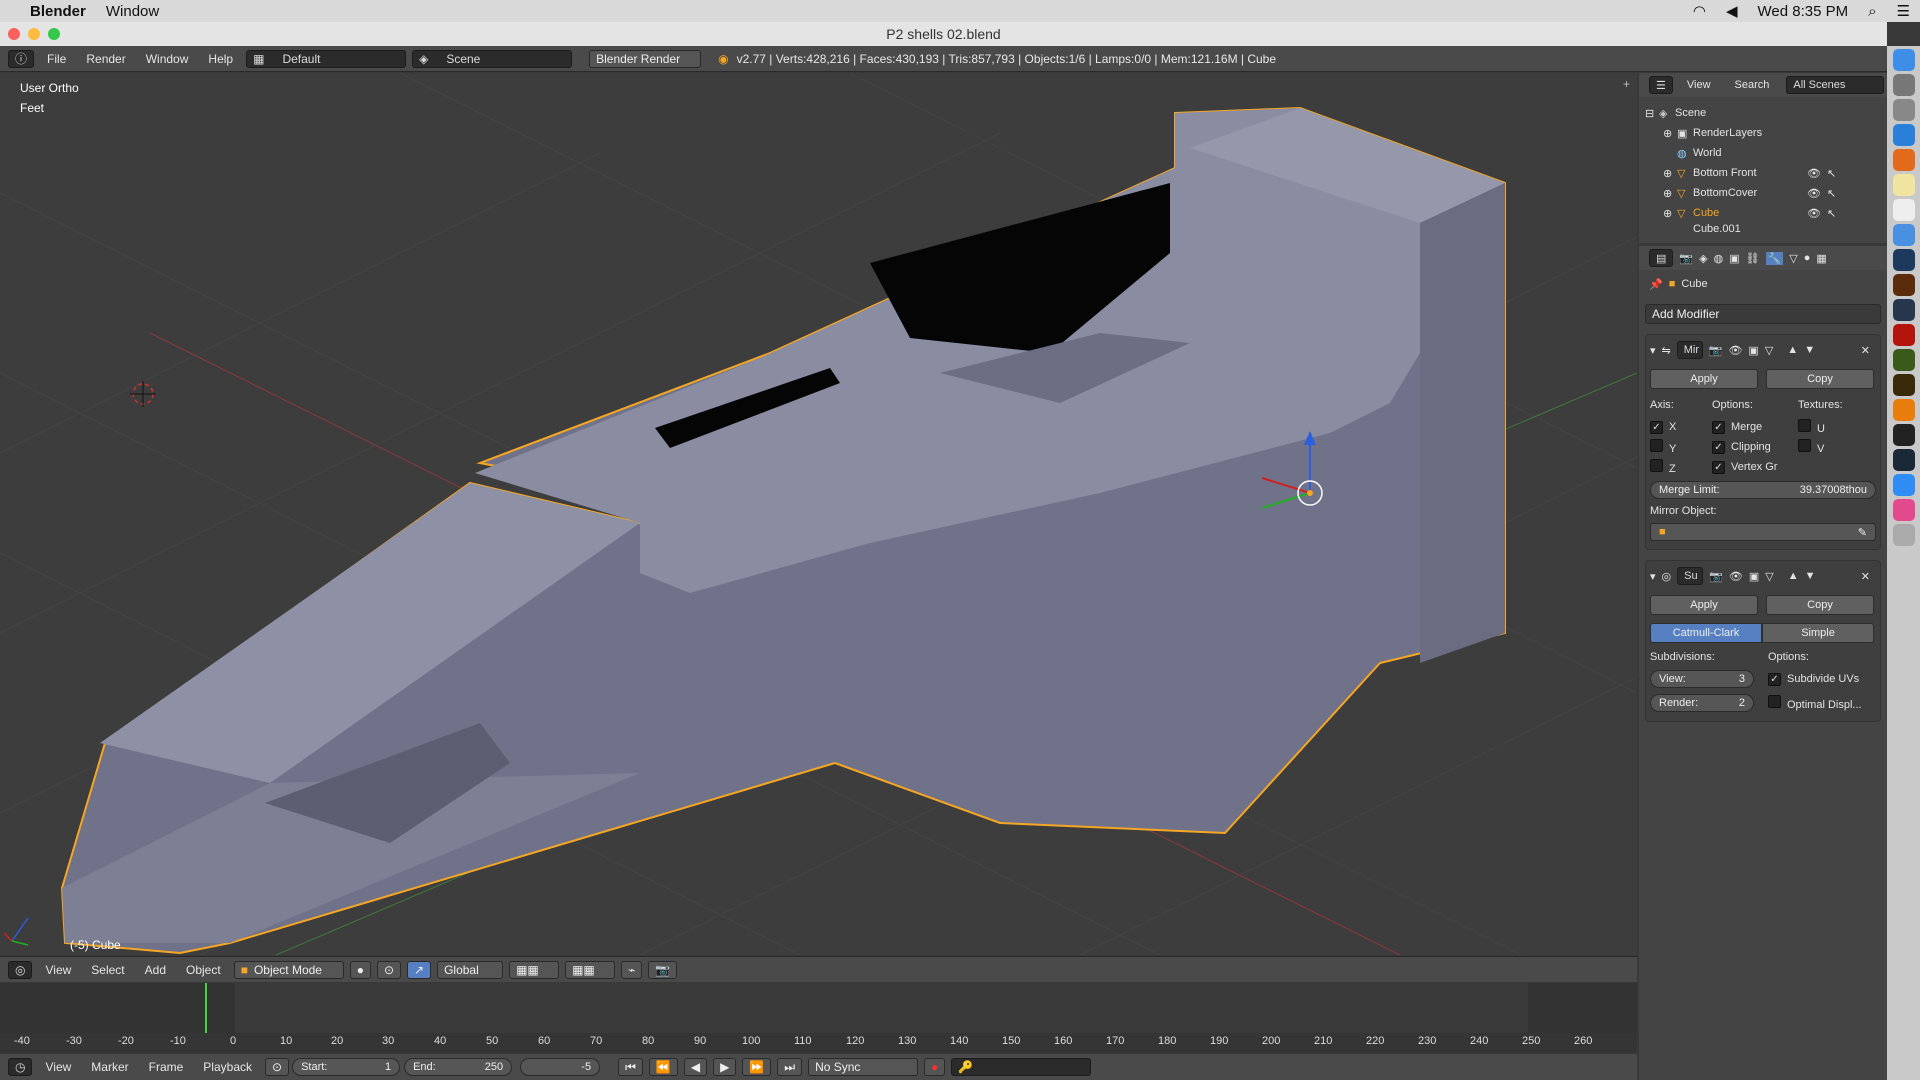 The image size is (1920, 1080). I want to click on world-tab-icon: ◍, so click(1719, 258).